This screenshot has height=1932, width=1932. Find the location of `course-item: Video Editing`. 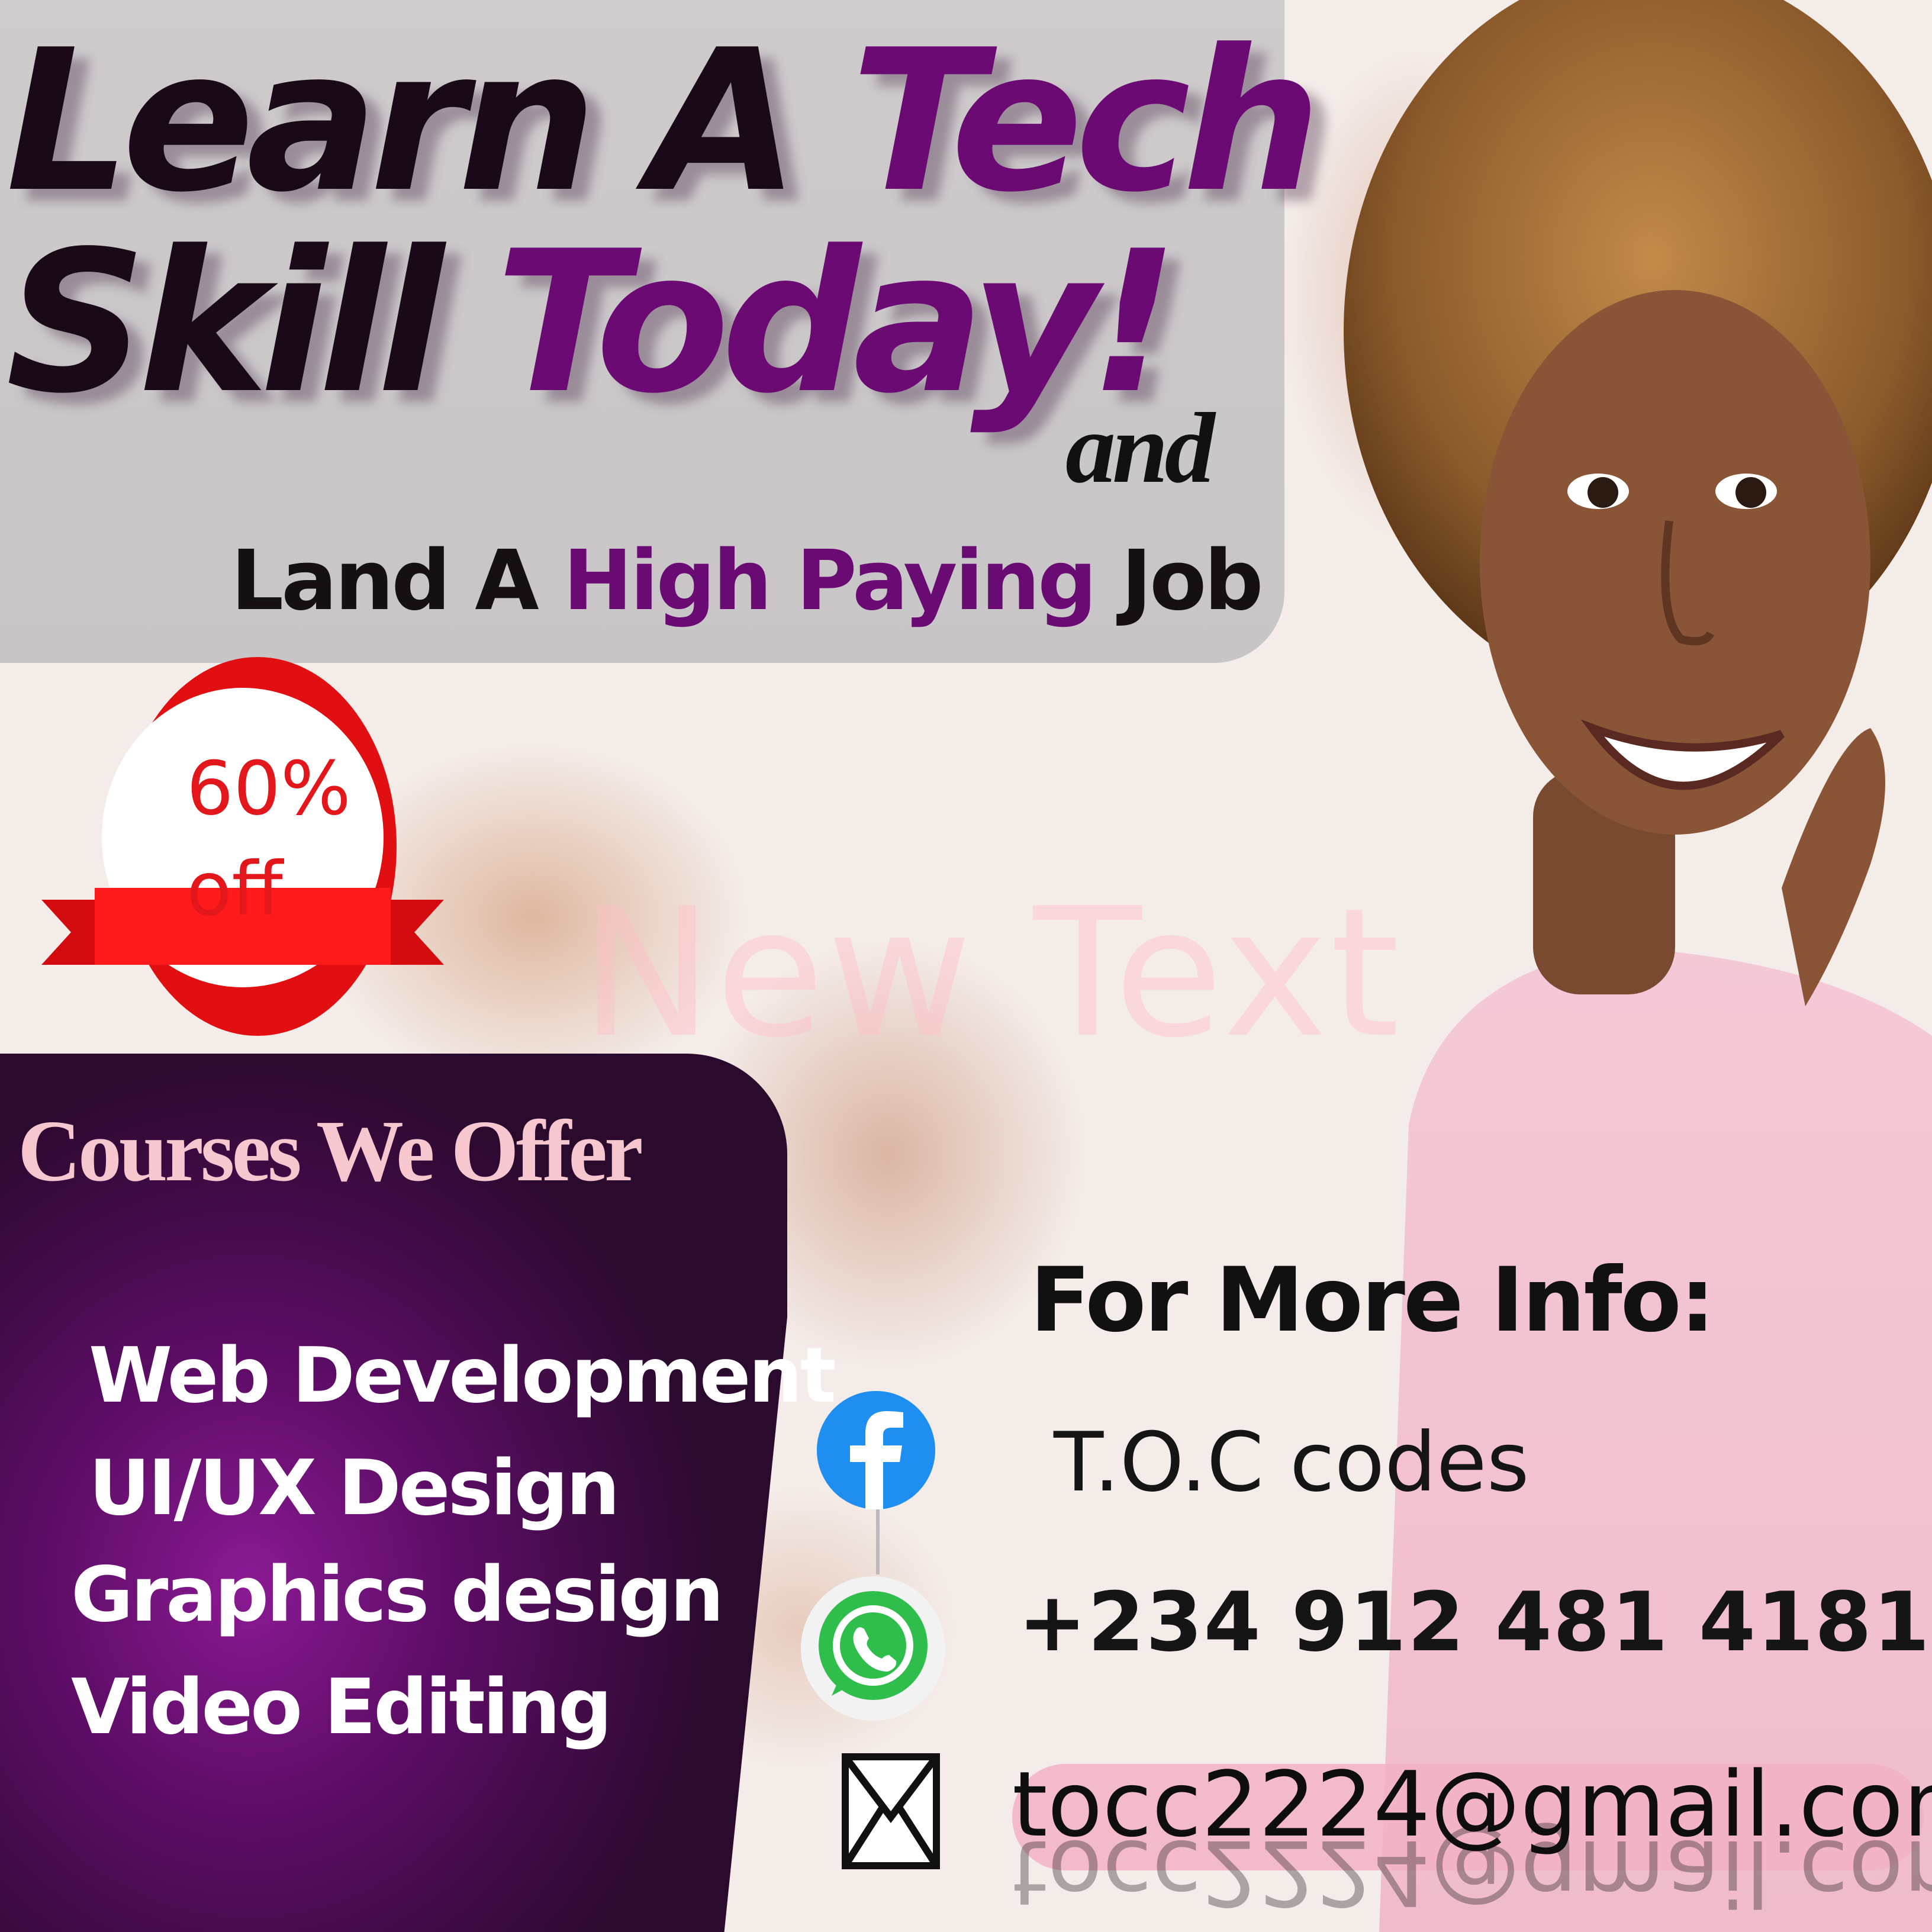

course-item: Video Editing is located at coordinates (341, 1707).